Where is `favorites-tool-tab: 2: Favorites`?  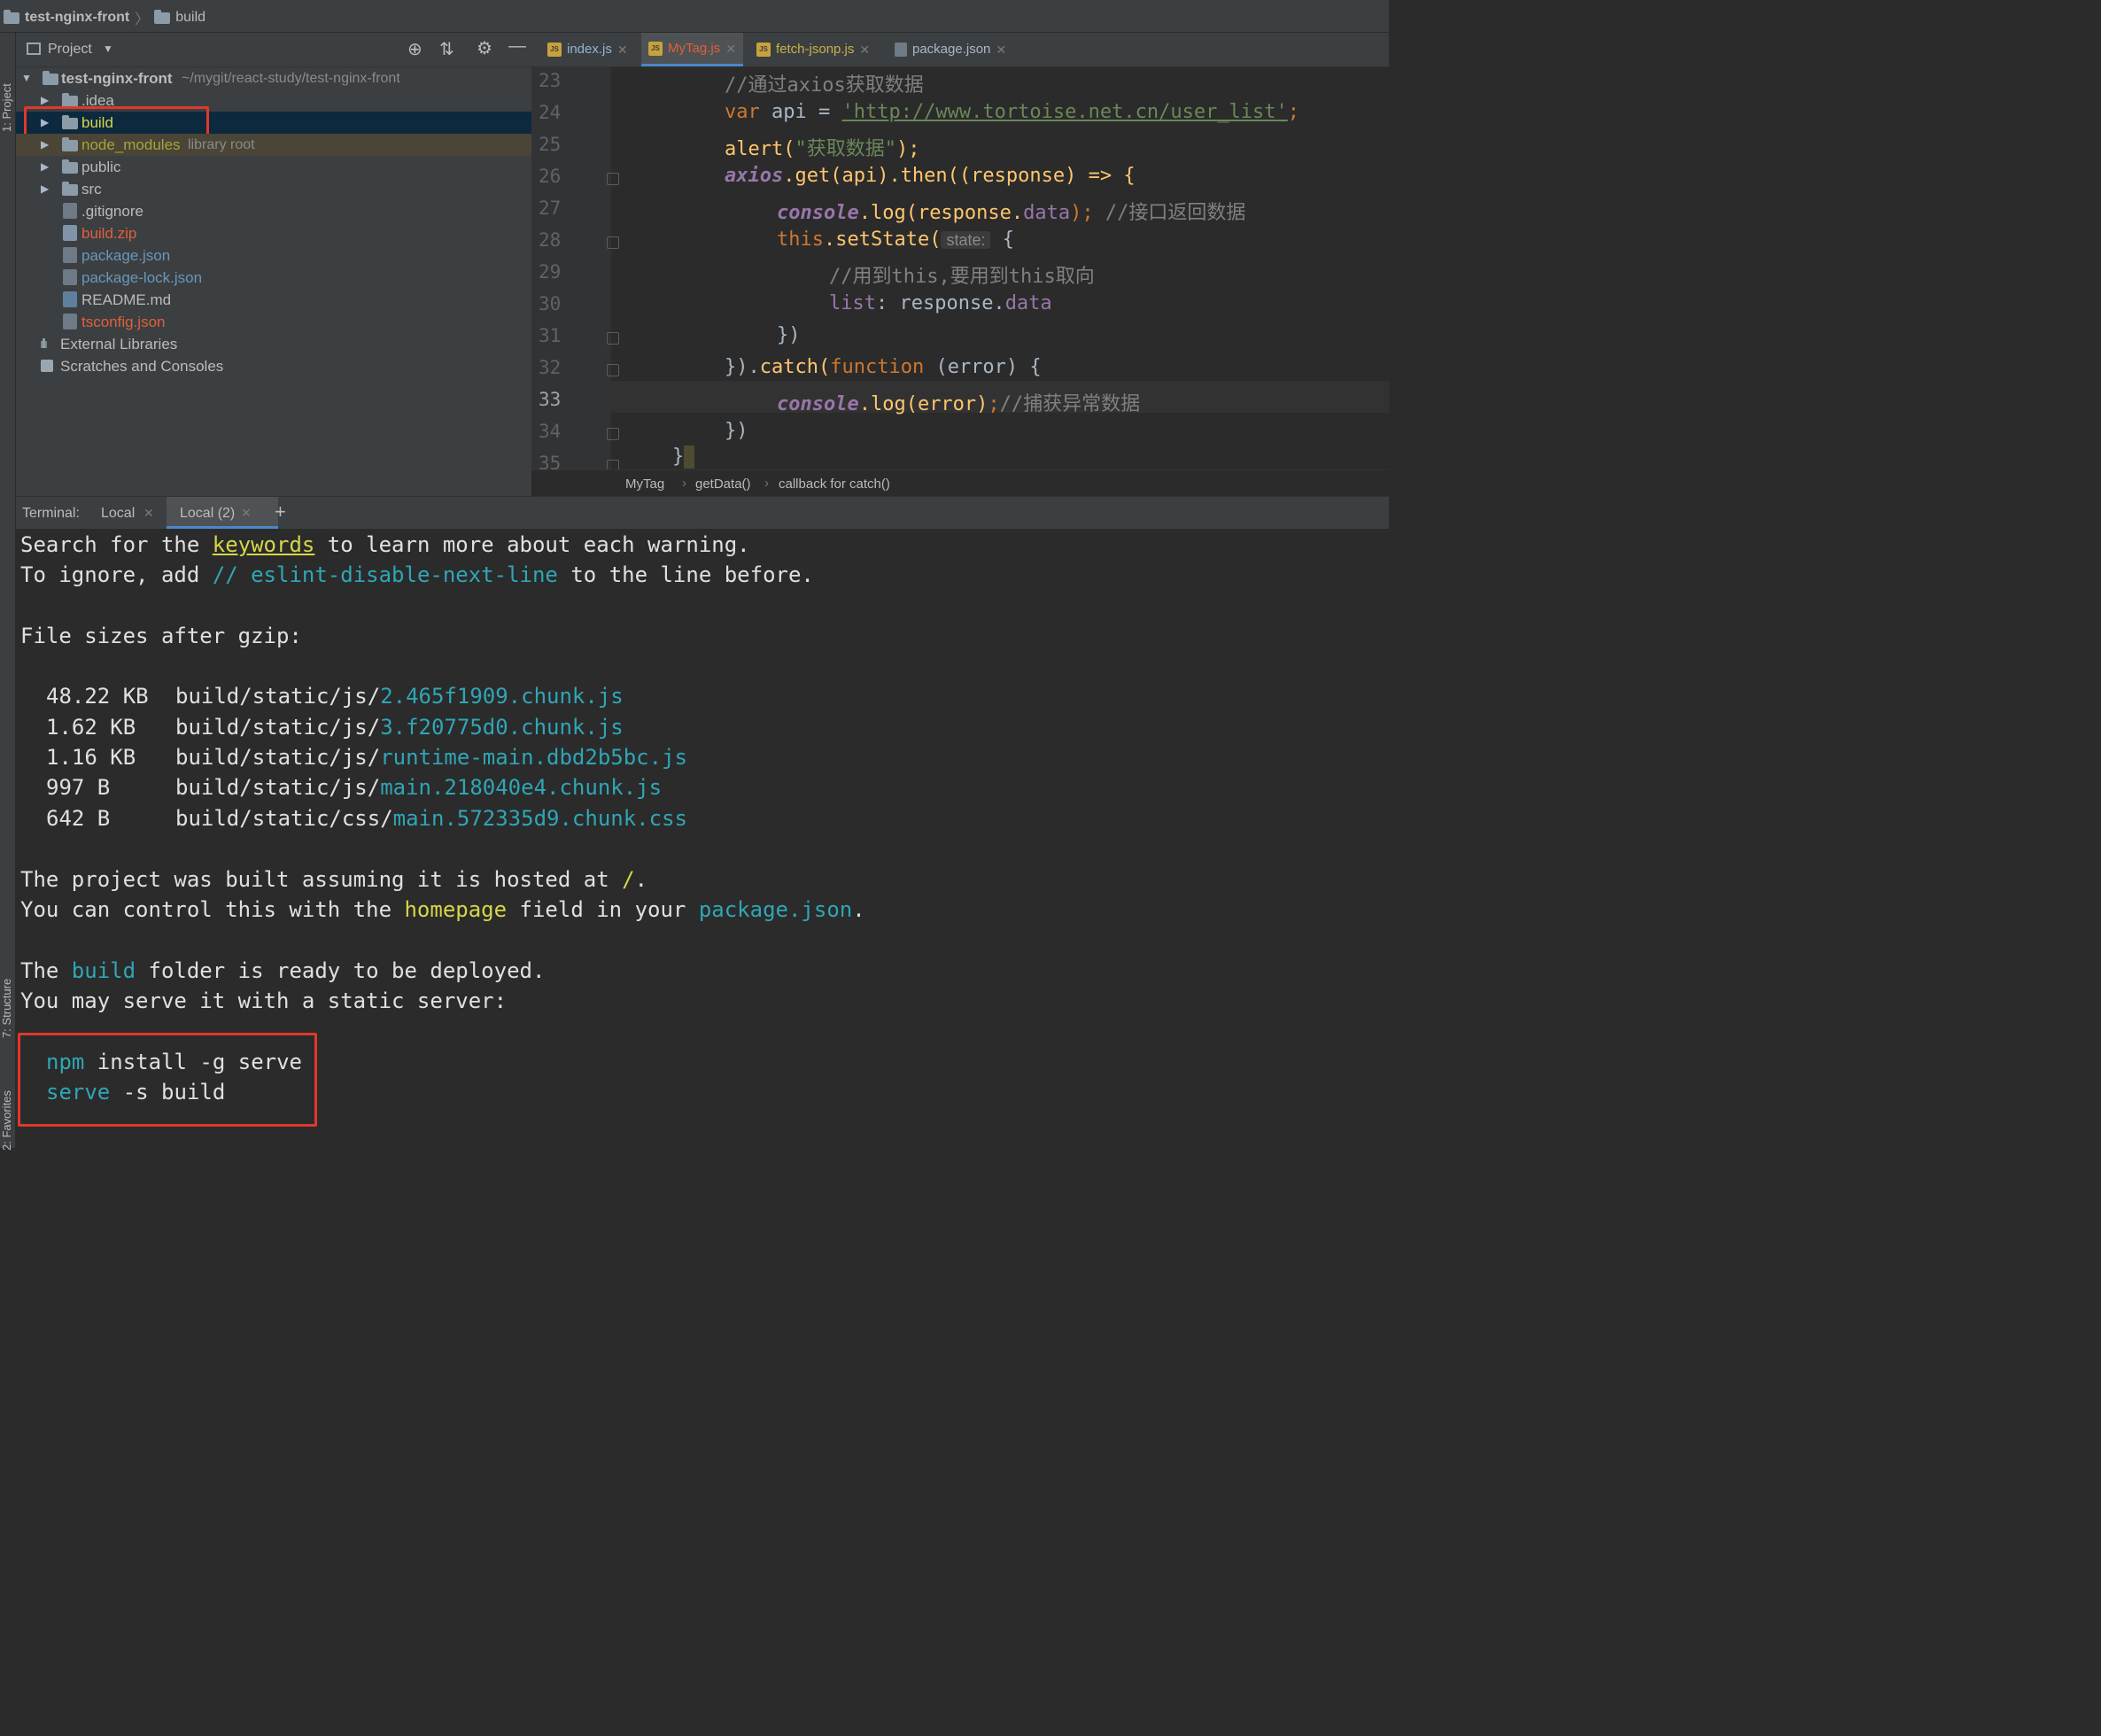 favorites-tool-tab: 2: Favorites is located at coordinates (6, 1120).